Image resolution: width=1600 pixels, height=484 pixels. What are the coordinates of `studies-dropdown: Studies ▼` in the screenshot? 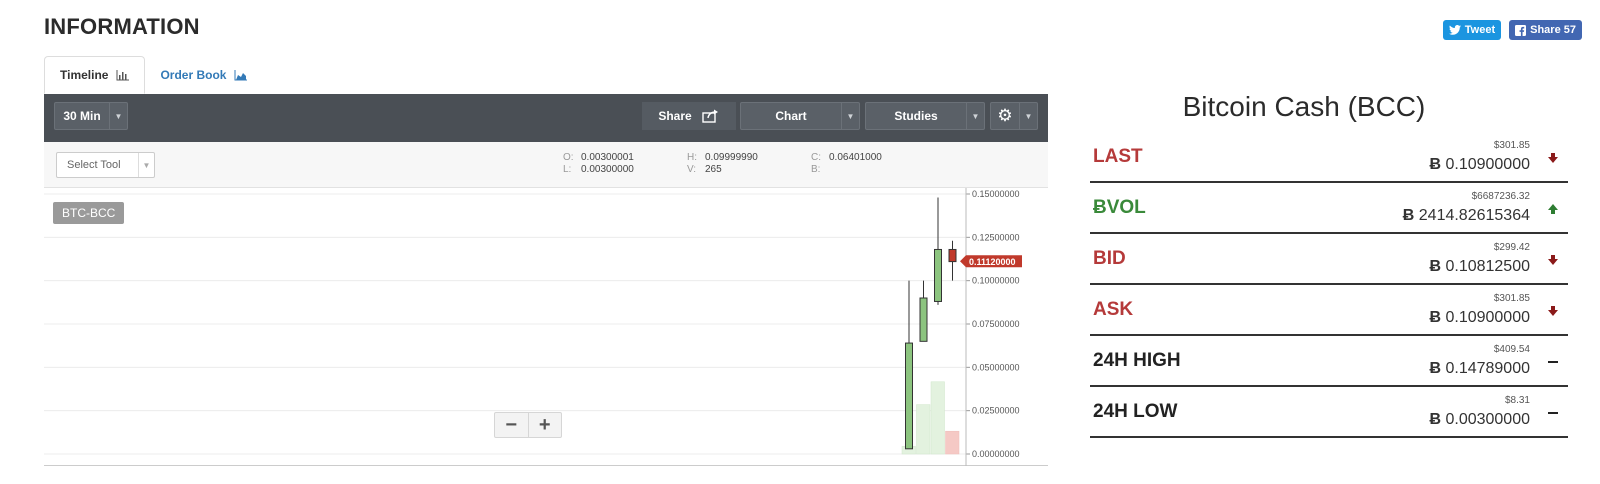 It's located at (925, 116).